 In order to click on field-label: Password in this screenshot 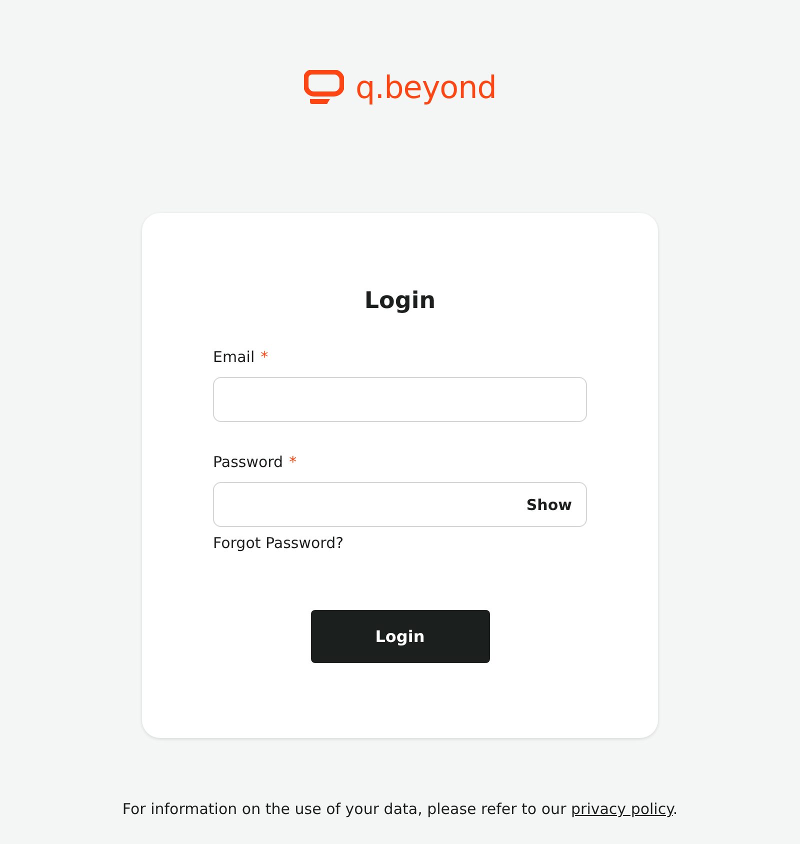, I will do `click(248, 462)`.